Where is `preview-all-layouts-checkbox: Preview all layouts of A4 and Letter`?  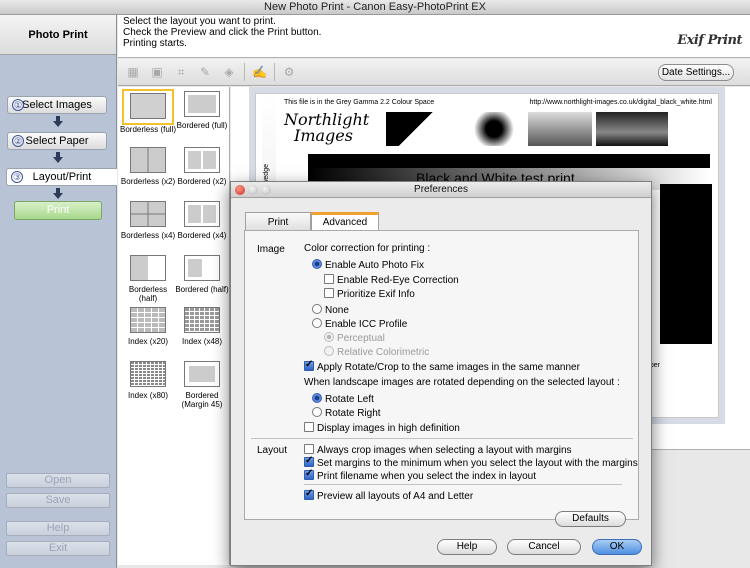 preview-all-layouts-checkbox: Preview all layouts of A4 and Letter is located at coordinates (389, 495).